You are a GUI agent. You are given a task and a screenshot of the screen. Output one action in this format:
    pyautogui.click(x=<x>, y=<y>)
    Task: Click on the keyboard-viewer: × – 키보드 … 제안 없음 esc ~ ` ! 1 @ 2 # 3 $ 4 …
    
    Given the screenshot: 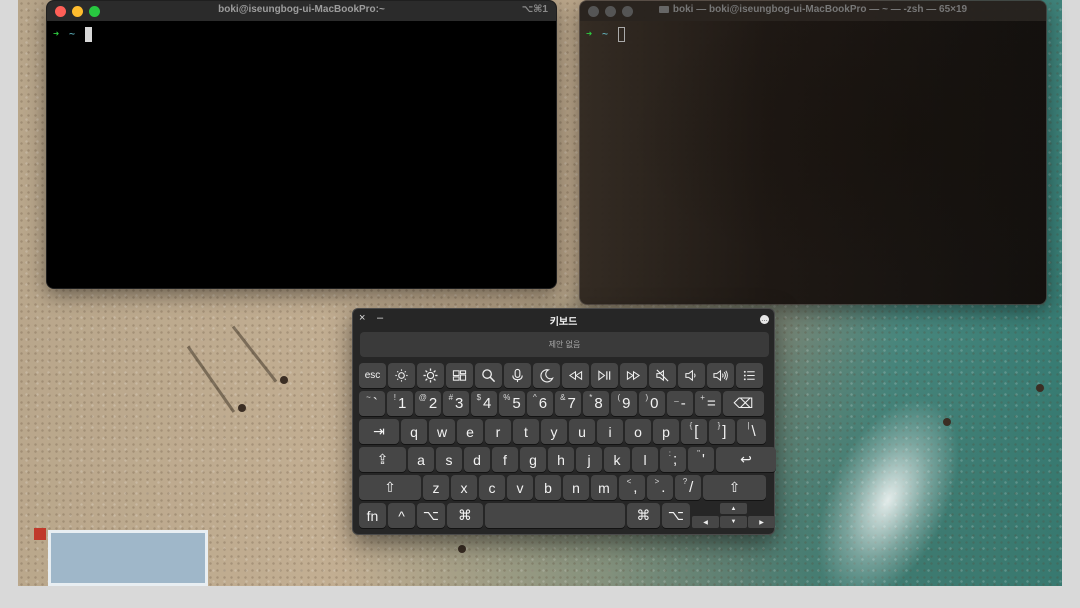 What is the action you would take?
    pyautogui.click(x=564, y=421)
    